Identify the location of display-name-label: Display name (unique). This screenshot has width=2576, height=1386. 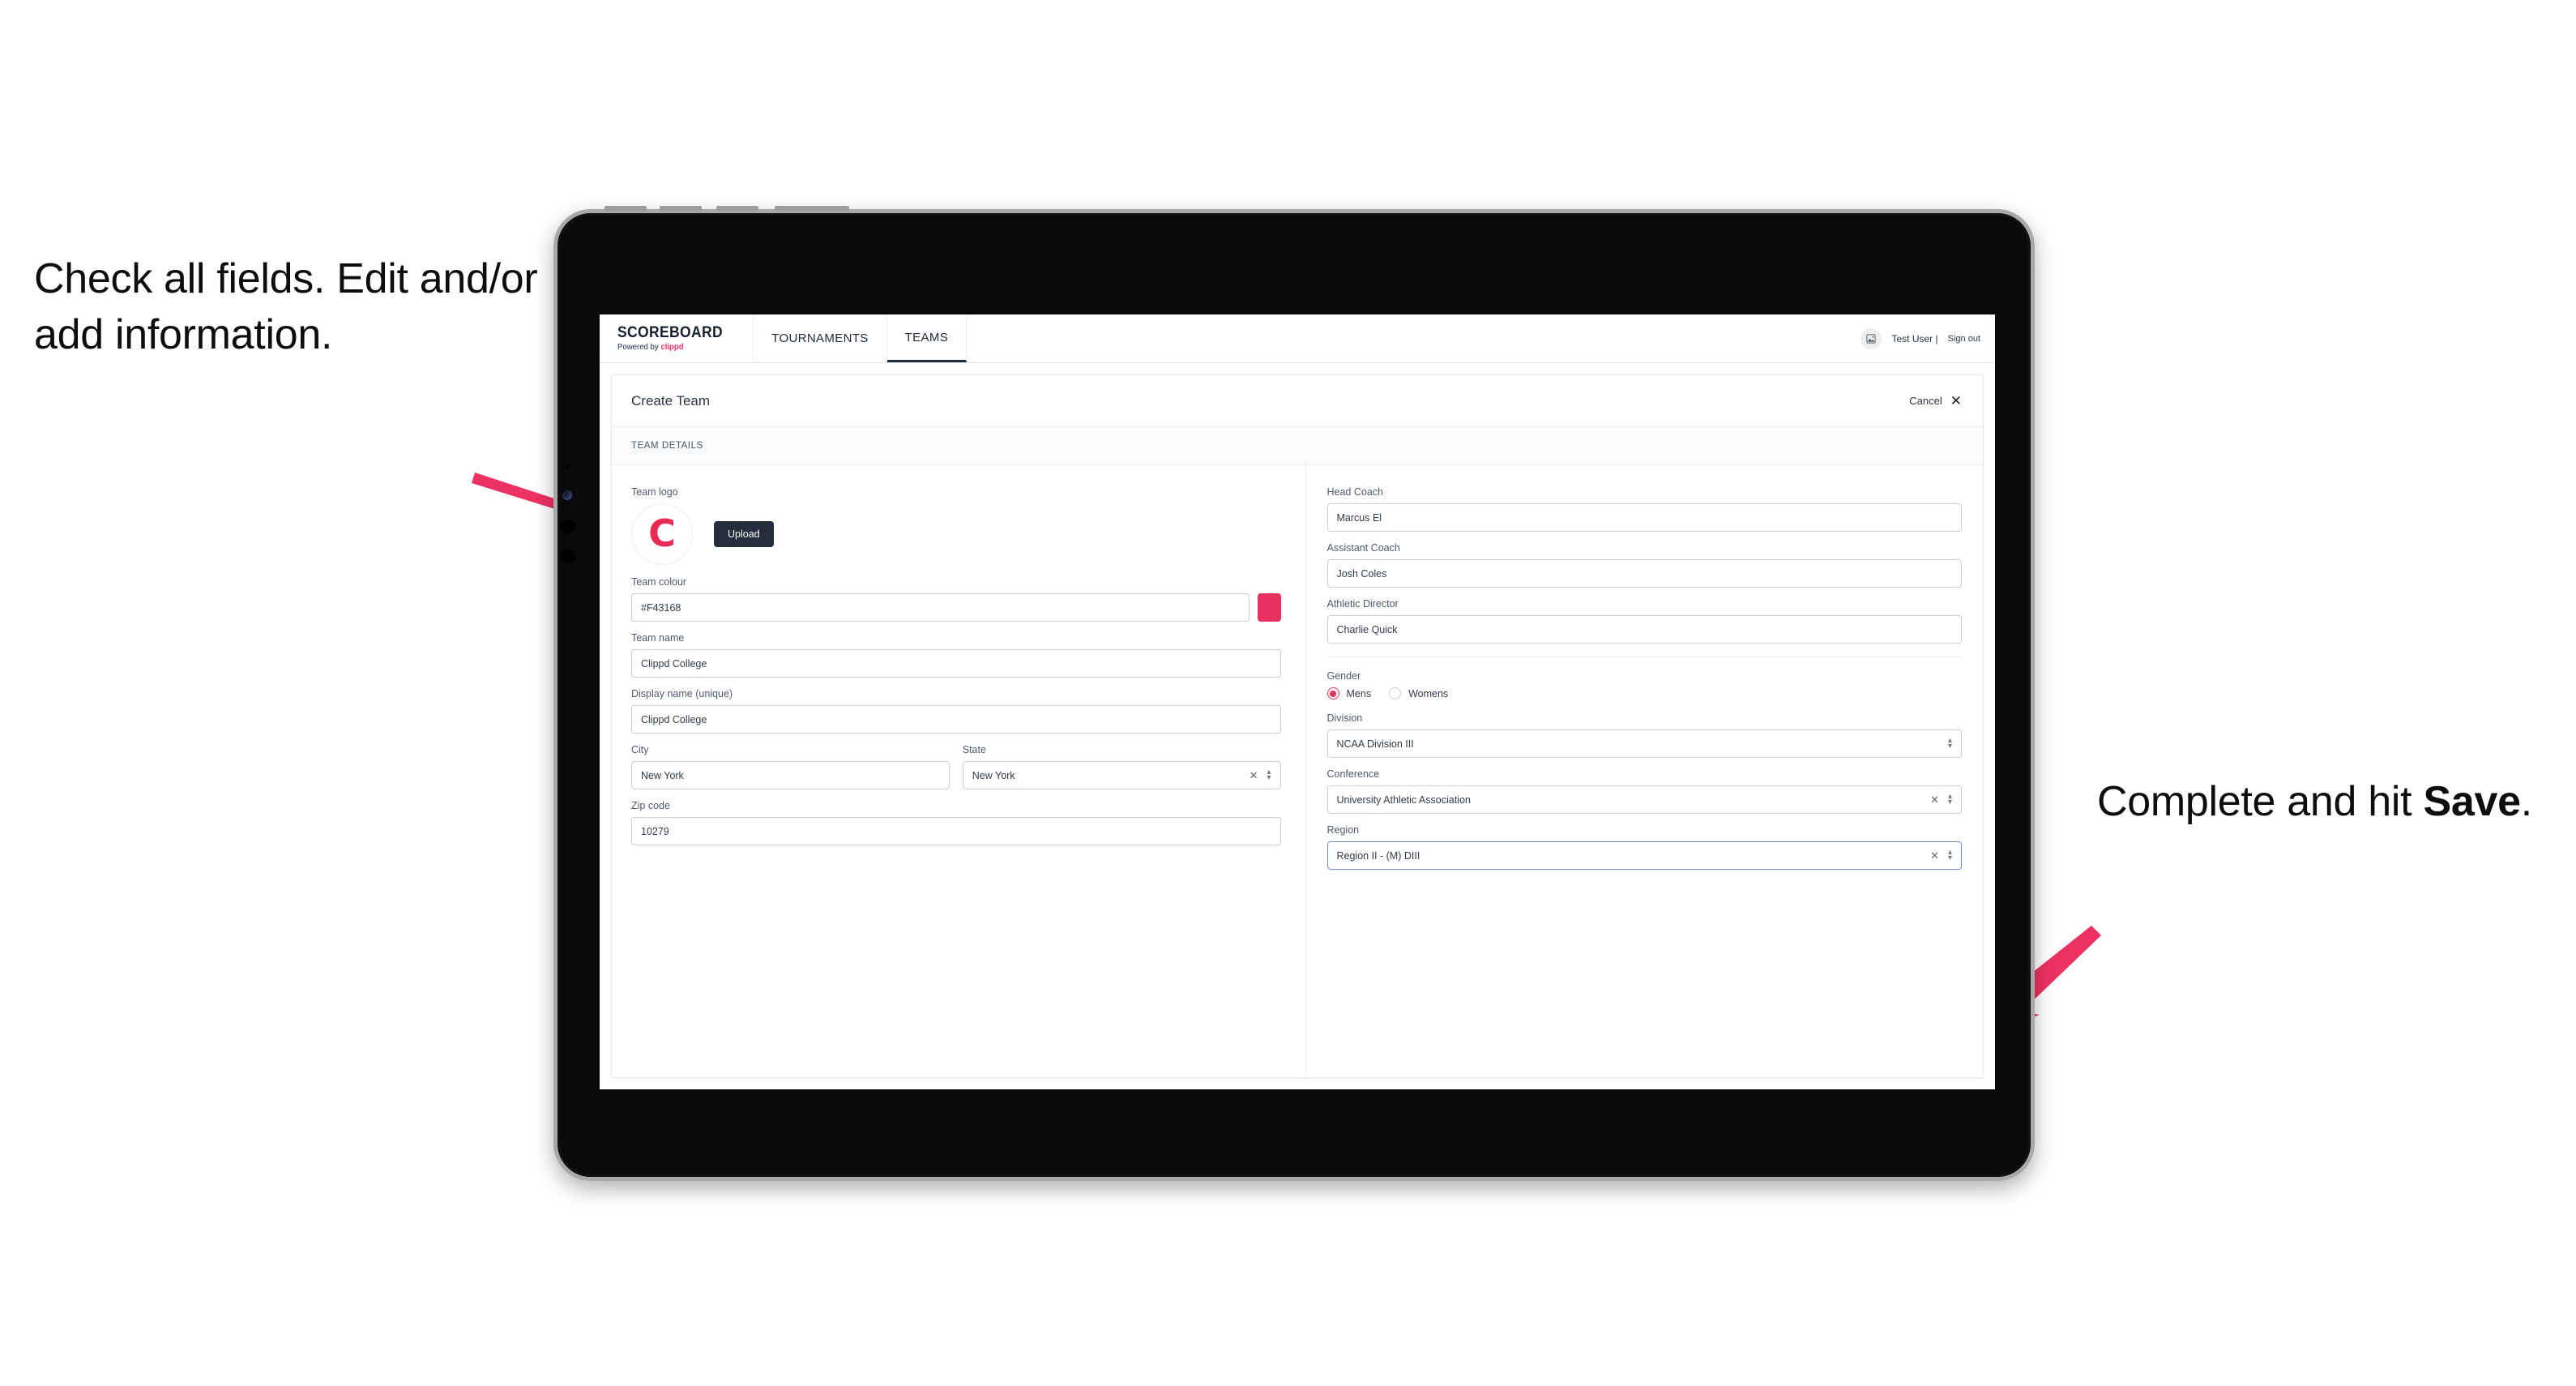
(682, 693).